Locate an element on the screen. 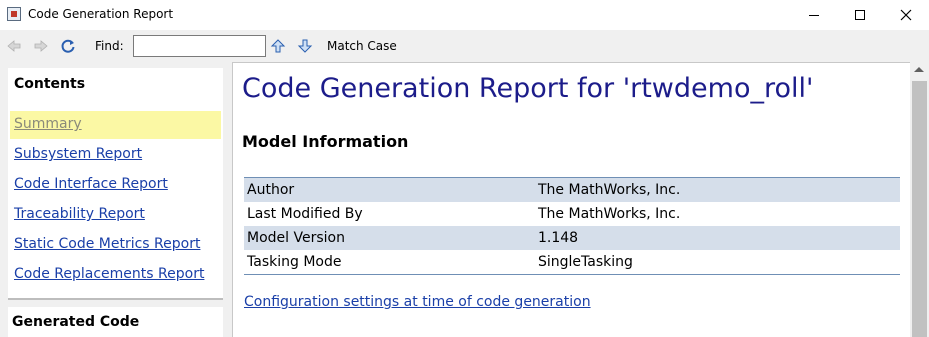 This screenshot has height=337, width=929. title-bar: Code Generation Report is located at coordinates (464, 15).